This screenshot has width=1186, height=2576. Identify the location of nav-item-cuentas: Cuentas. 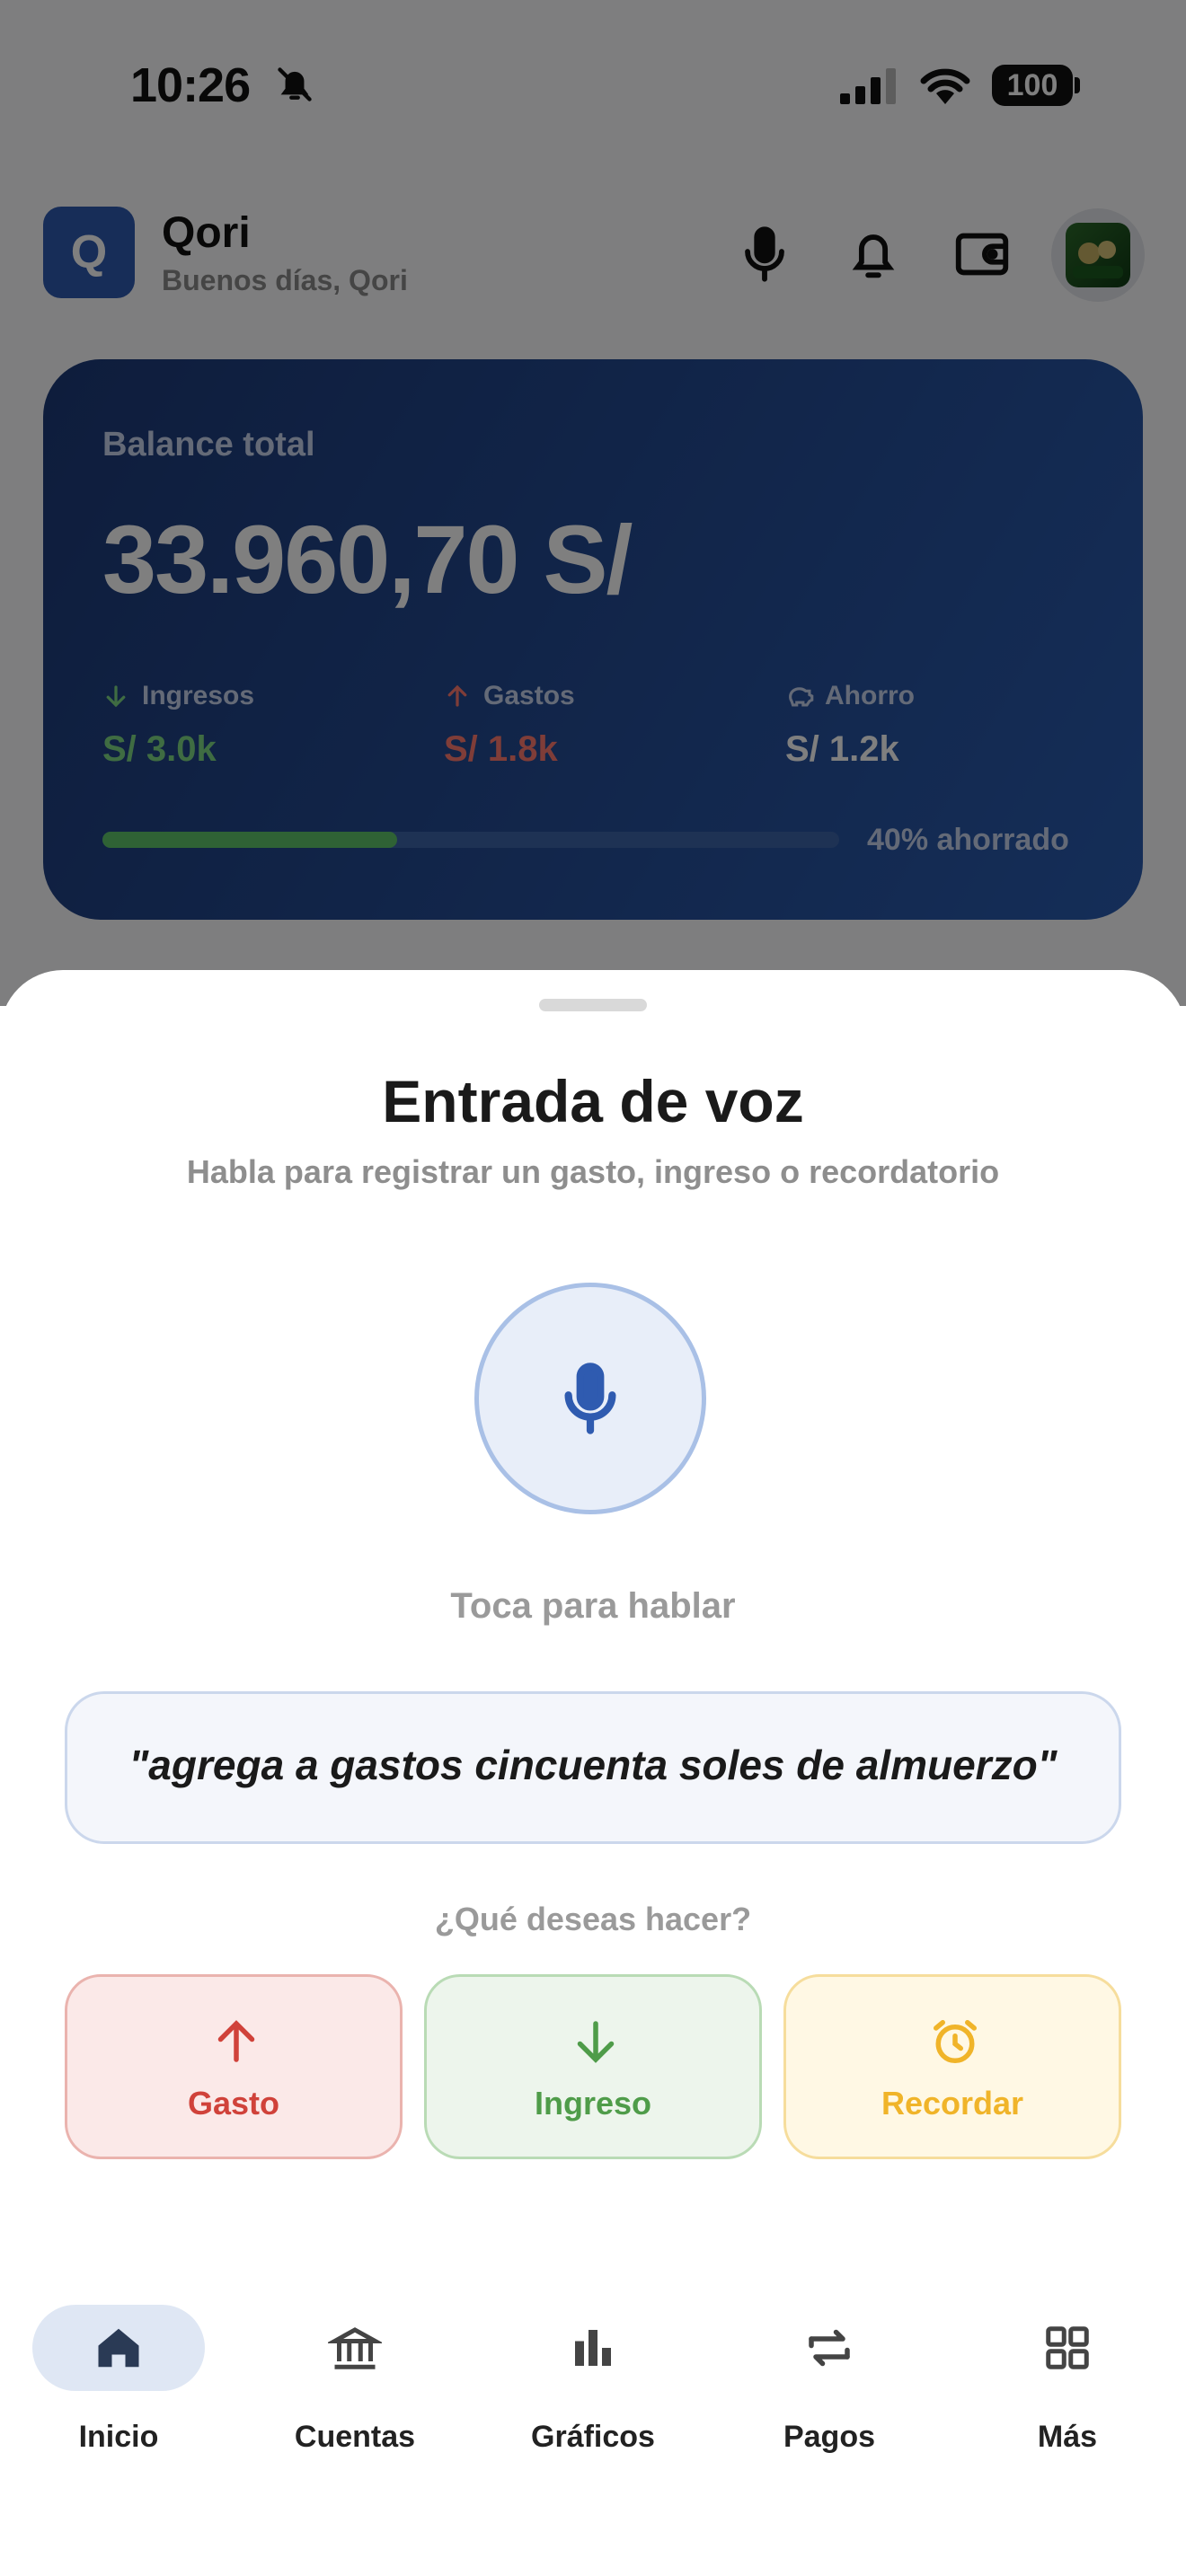
(355, 2385).